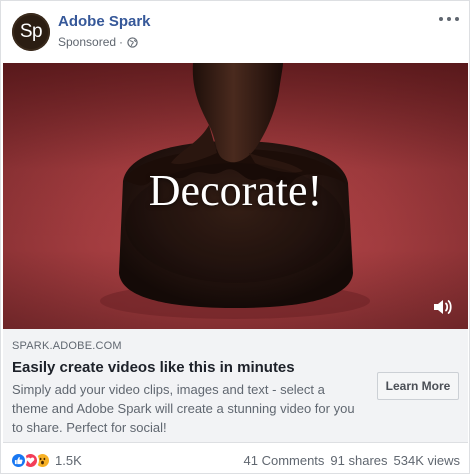 The image size is (470, 475). Describe the element at coordinates (235, 459) in the screenshot. I see `post-footer: 1.5K 41 Comments 91 shares 534K views` at that location.